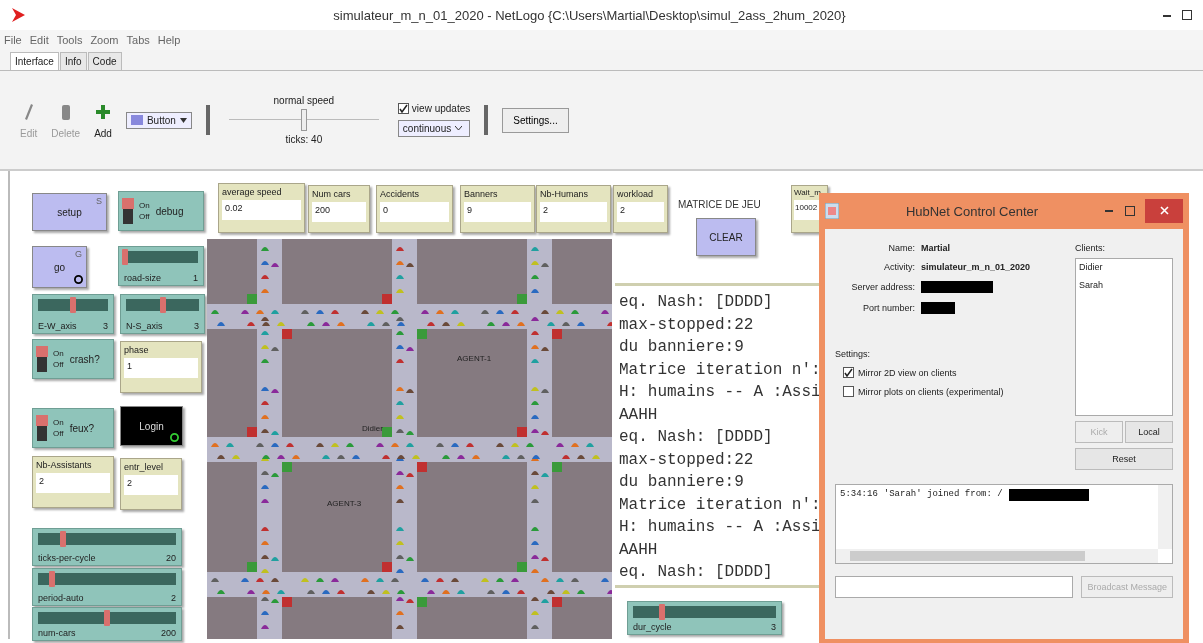 The height and width of the screenshot is (643, 1203). I want to click on widget-button: go G, so click(59, 267).